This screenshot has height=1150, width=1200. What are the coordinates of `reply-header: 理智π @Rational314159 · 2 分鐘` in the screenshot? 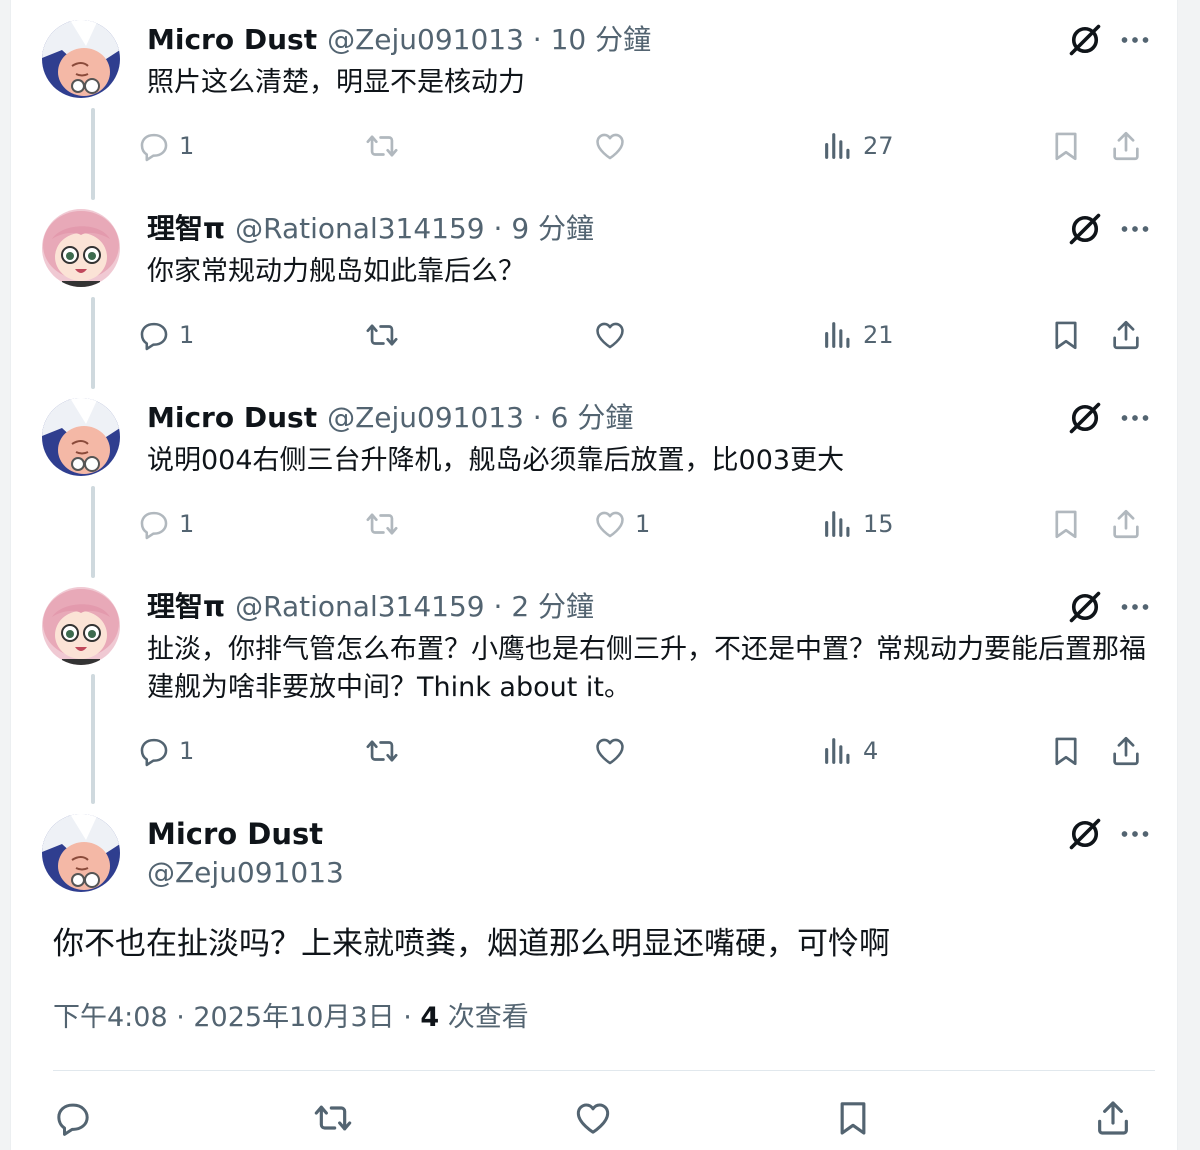 It's located at (370, 607).